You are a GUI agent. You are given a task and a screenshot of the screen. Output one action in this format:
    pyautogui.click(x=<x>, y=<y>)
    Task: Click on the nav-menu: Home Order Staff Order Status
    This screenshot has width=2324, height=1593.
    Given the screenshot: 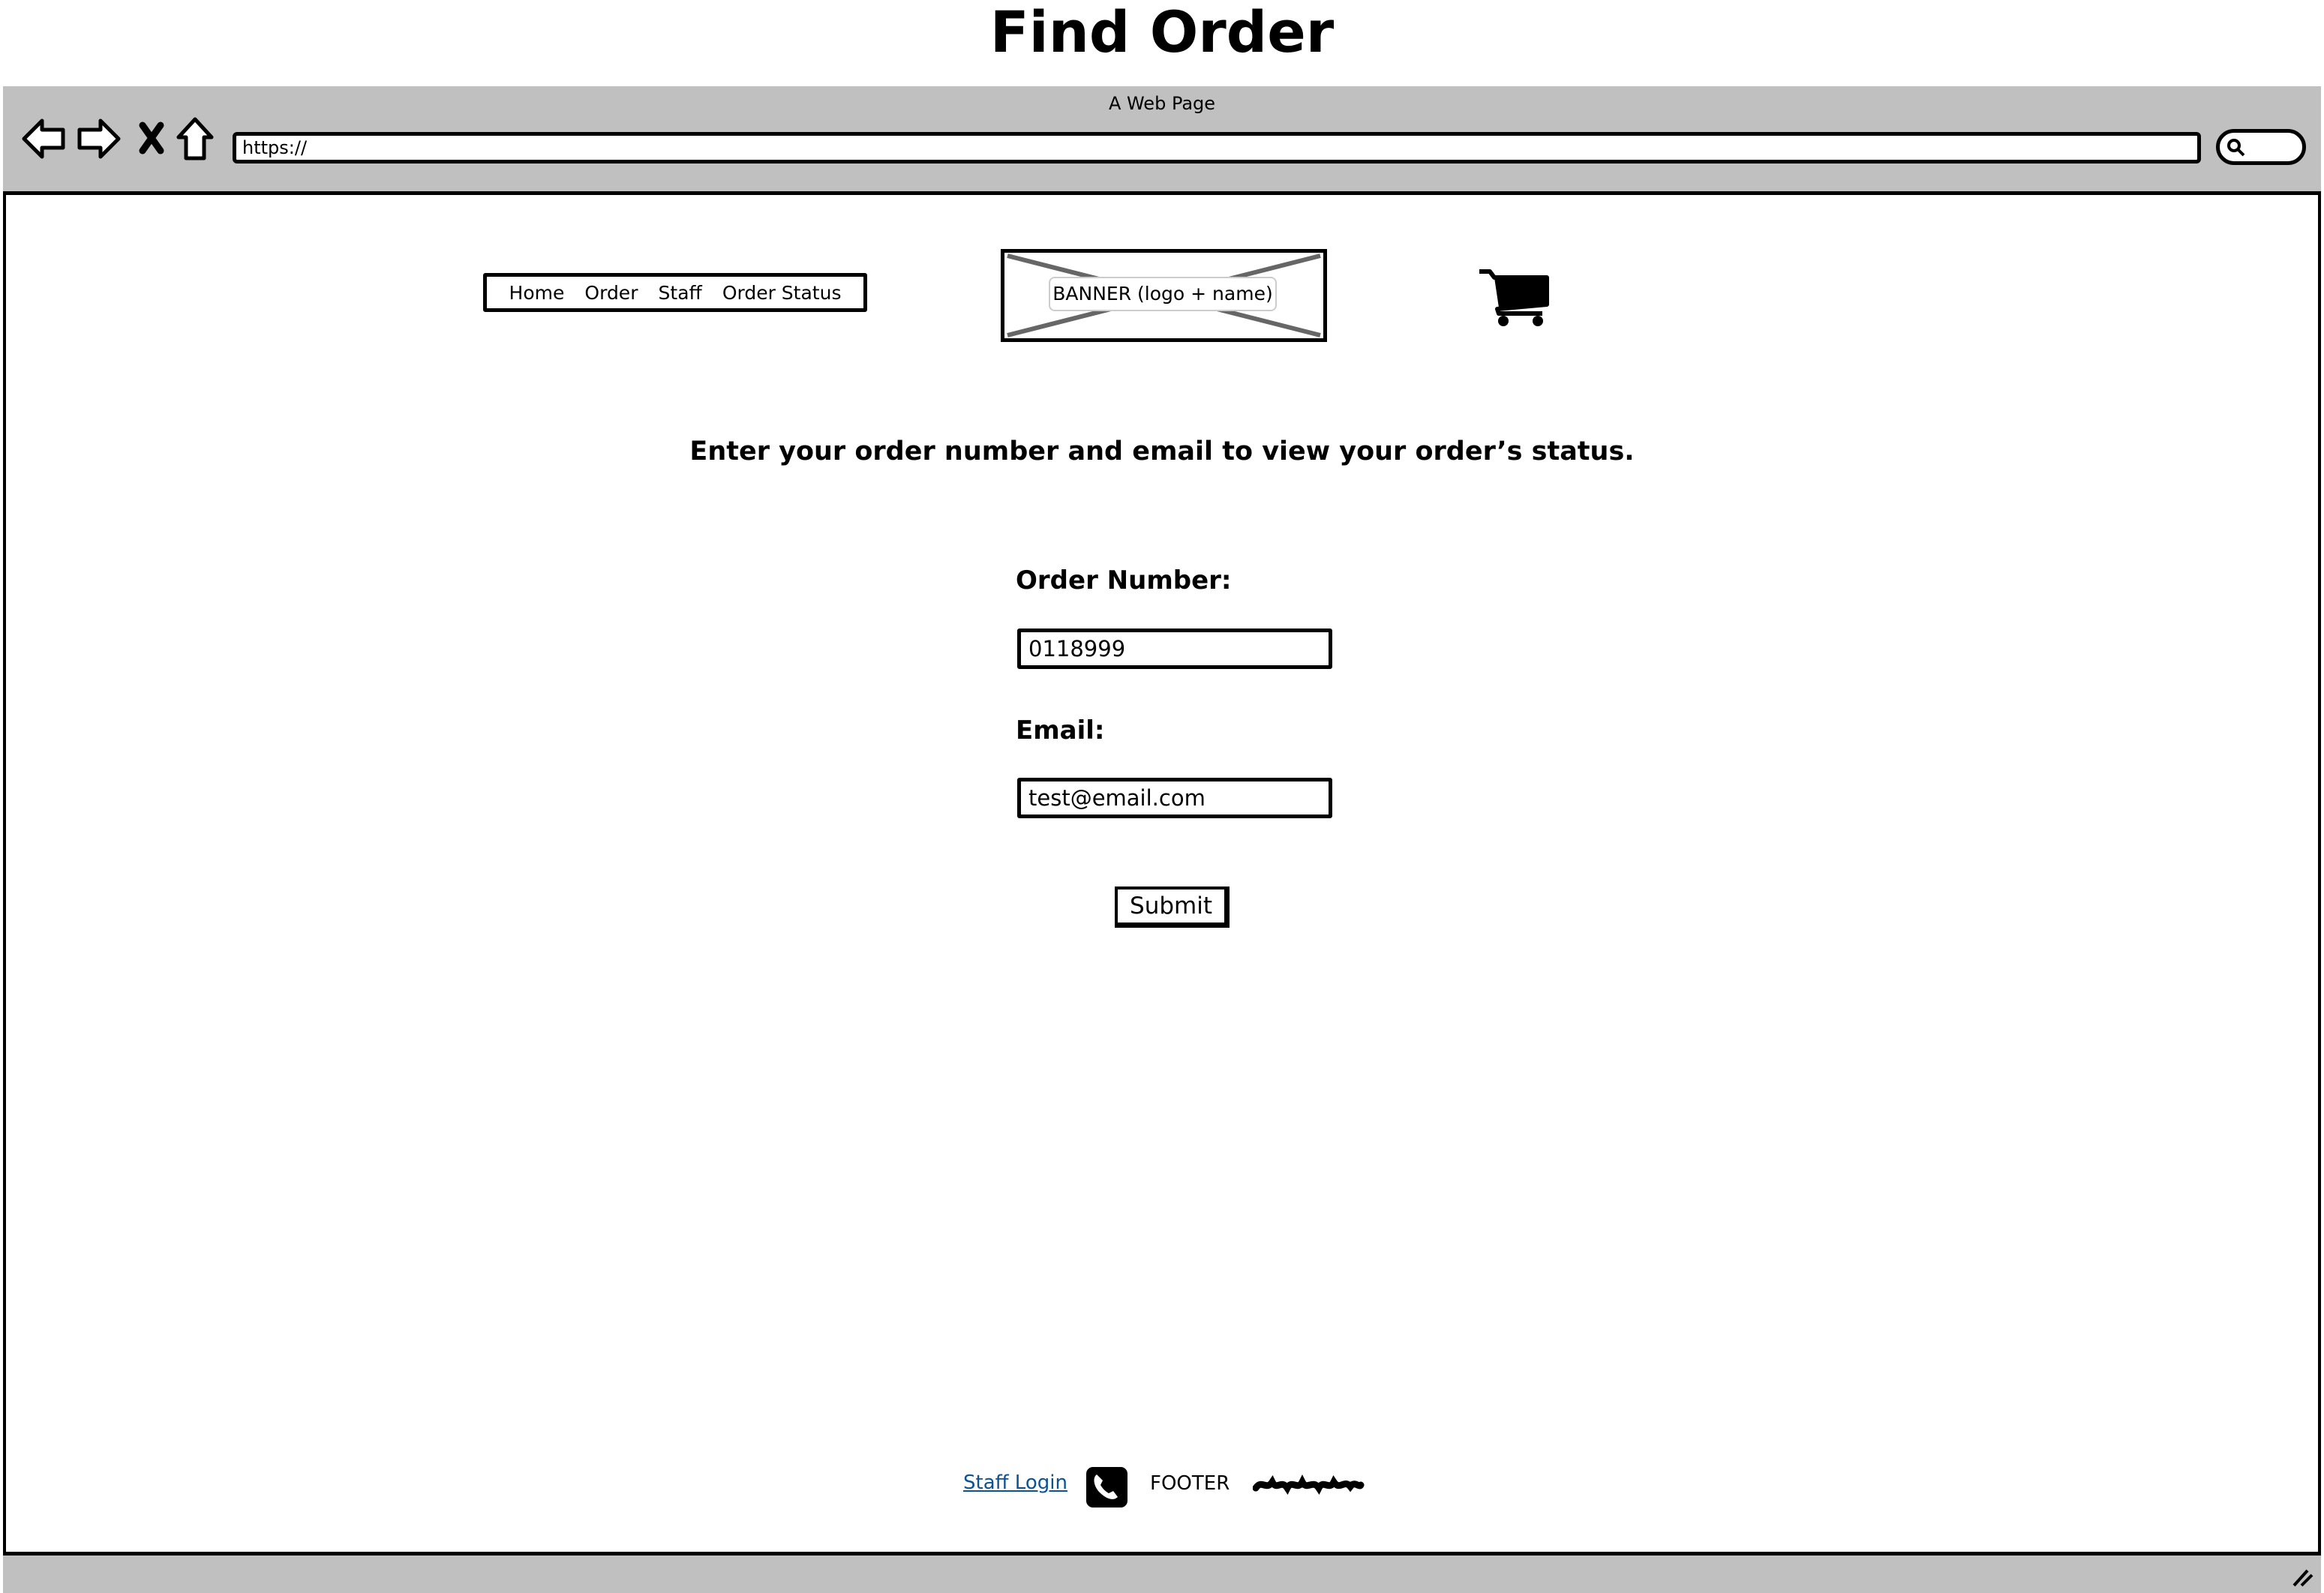 What is the action you would take?
    pyautogui.click(x=675, y=292)
    